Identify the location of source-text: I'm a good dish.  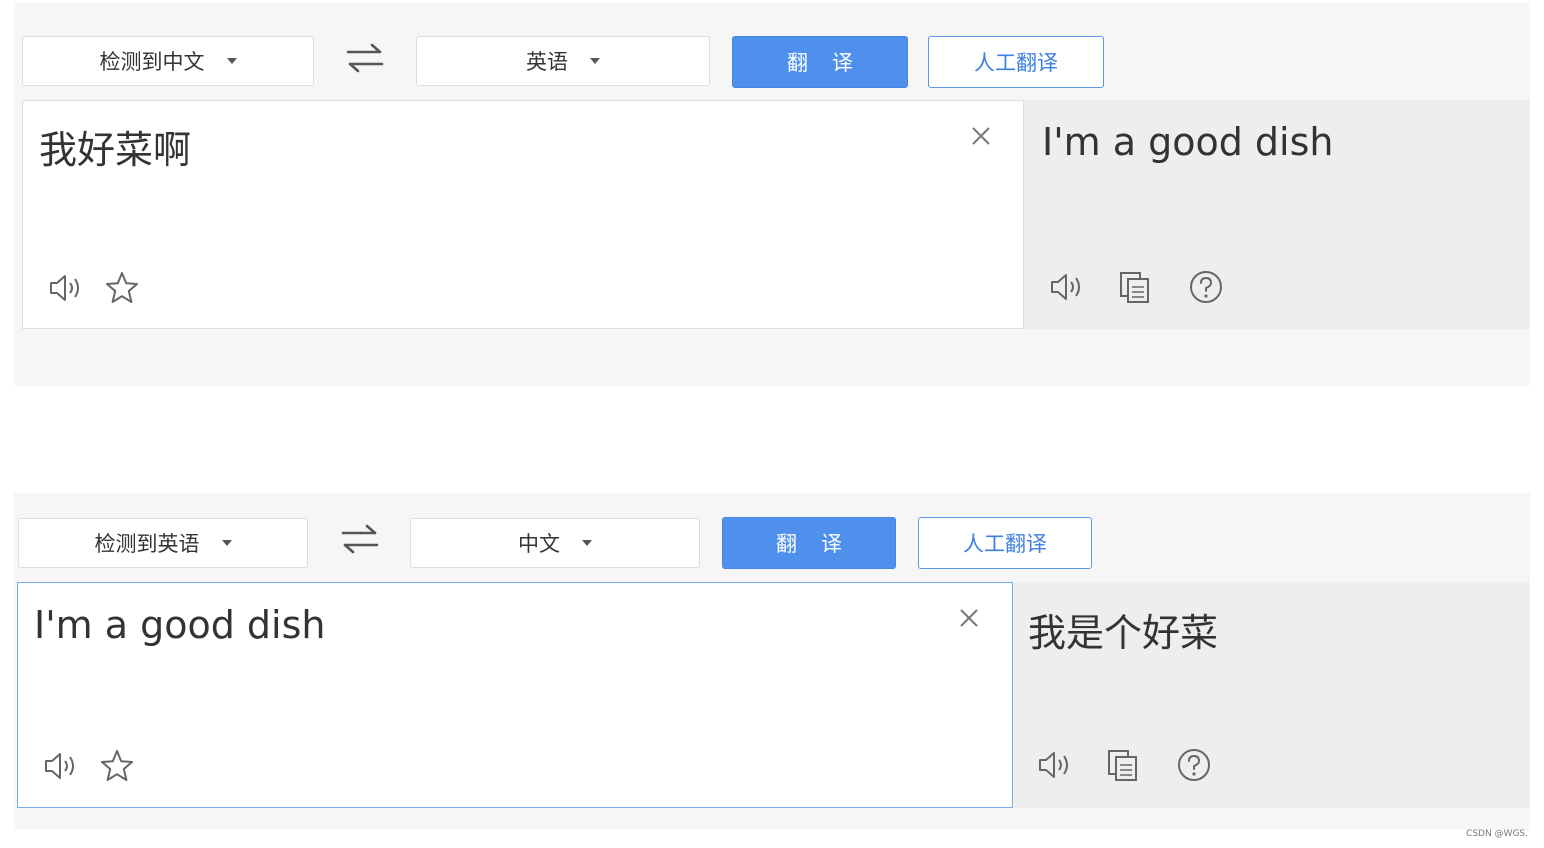
(180, 625).